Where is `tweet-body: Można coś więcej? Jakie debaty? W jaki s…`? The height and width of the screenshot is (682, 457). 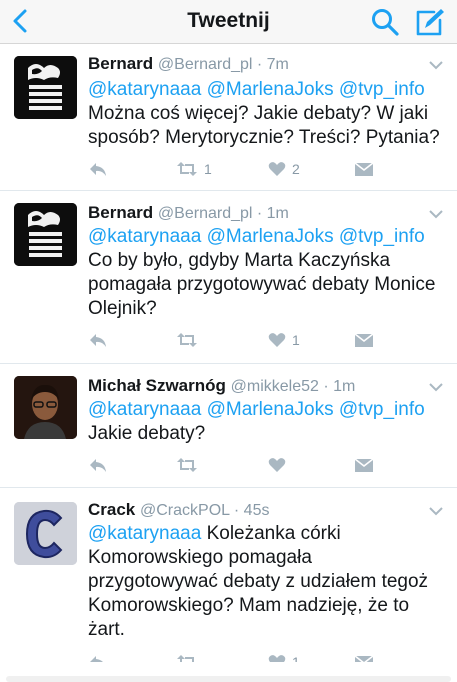
tweet-body: Można coś więcej? Jakie debaty? W jaki s… is located at coordinates (264, 125).